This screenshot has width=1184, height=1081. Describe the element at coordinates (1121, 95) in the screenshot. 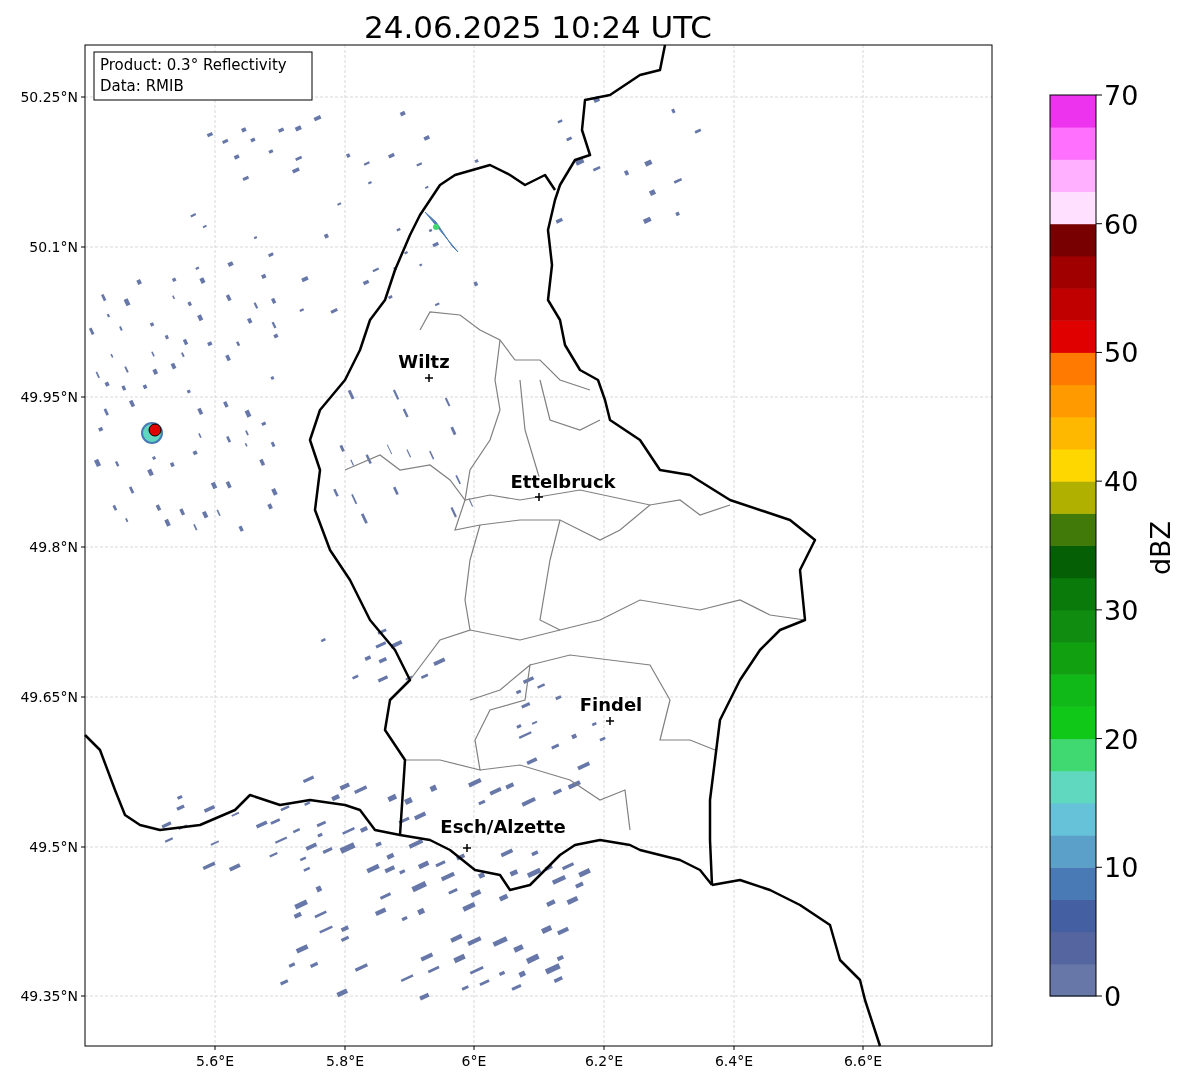

I see `colorbar-tick-label: 70` at that location.